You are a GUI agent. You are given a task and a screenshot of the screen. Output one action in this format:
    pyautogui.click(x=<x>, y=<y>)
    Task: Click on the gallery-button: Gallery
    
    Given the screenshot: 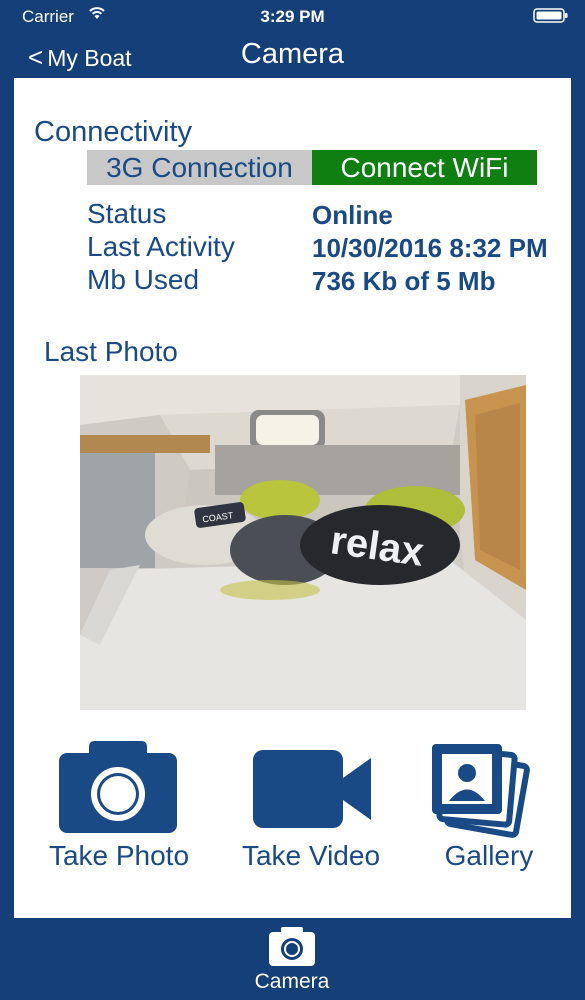 What is the action you would take?
    pyautogui.click(x=489, y=813)
    